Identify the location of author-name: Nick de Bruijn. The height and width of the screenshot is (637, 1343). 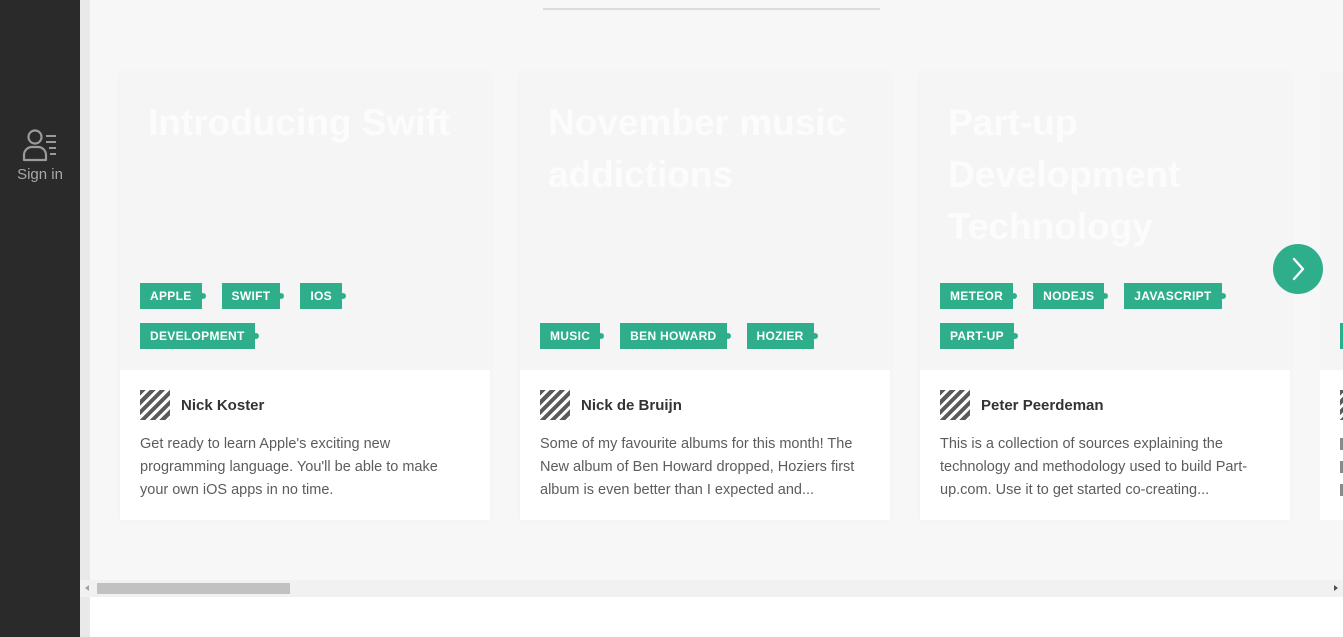
(631, 405).